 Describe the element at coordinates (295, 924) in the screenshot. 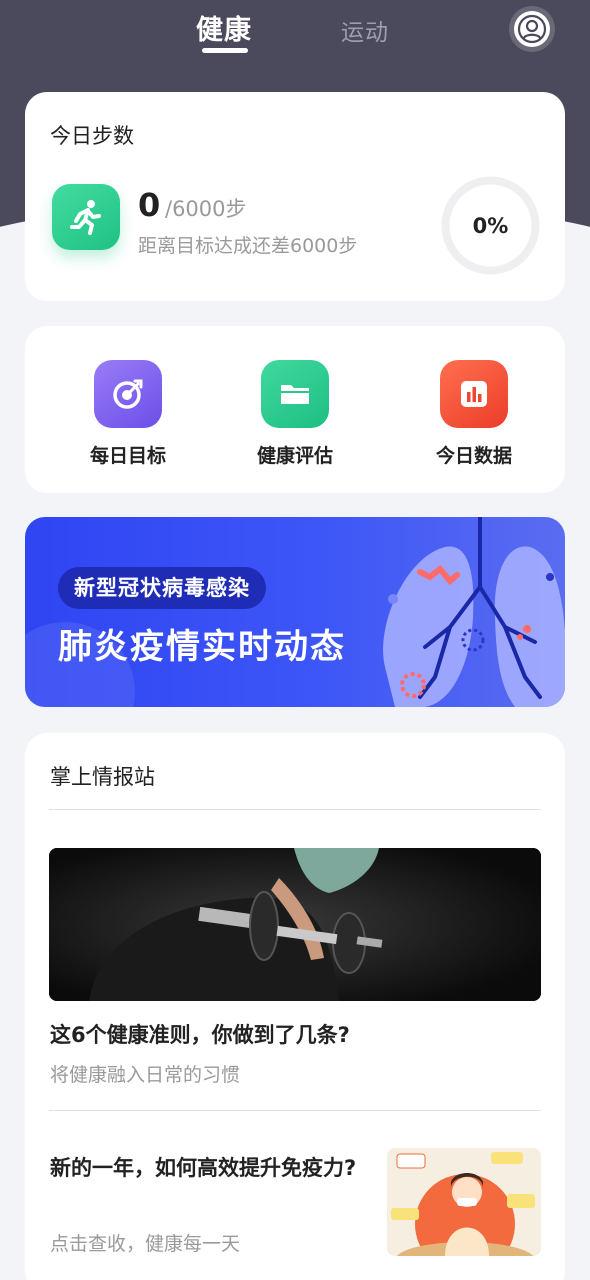

I see `news-article-1-image` at that location.